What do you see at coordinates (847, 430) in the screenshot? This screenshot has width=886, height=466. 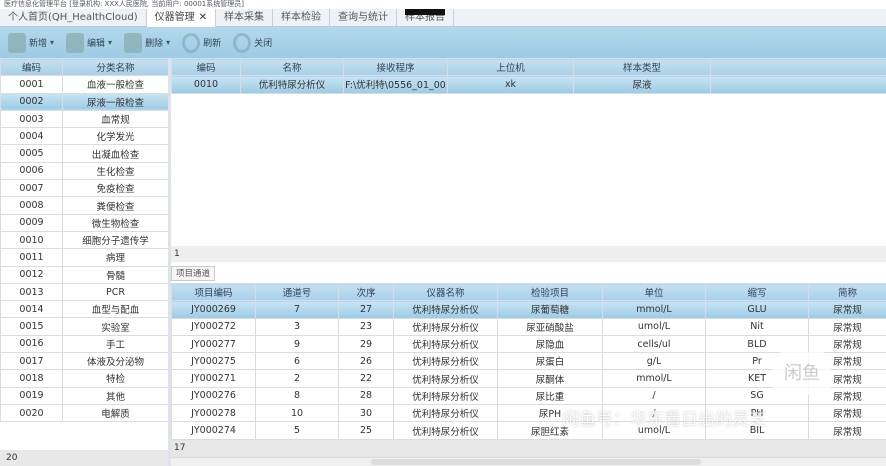 I see `table-cell: 尿常规` at bounding box center [847, 430].